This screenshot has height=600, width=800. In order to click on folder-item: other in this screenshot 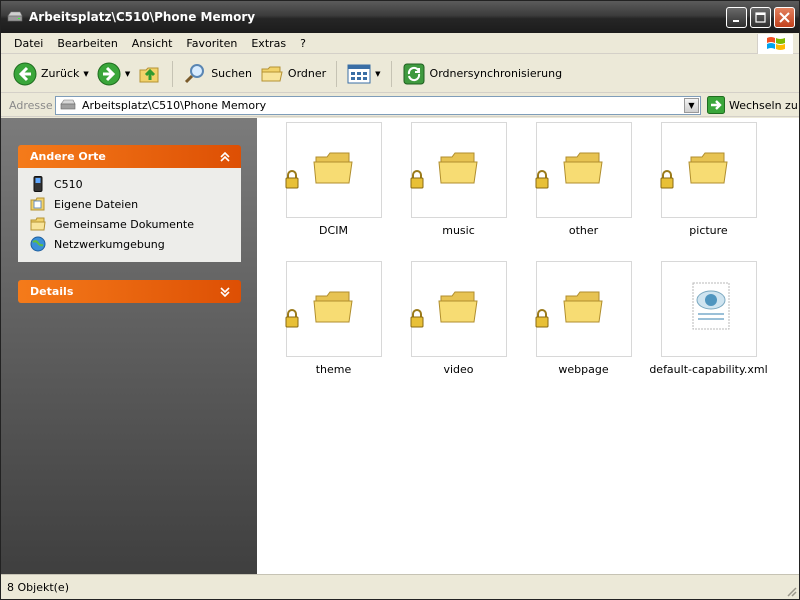, I will do `click(583, 179)`.